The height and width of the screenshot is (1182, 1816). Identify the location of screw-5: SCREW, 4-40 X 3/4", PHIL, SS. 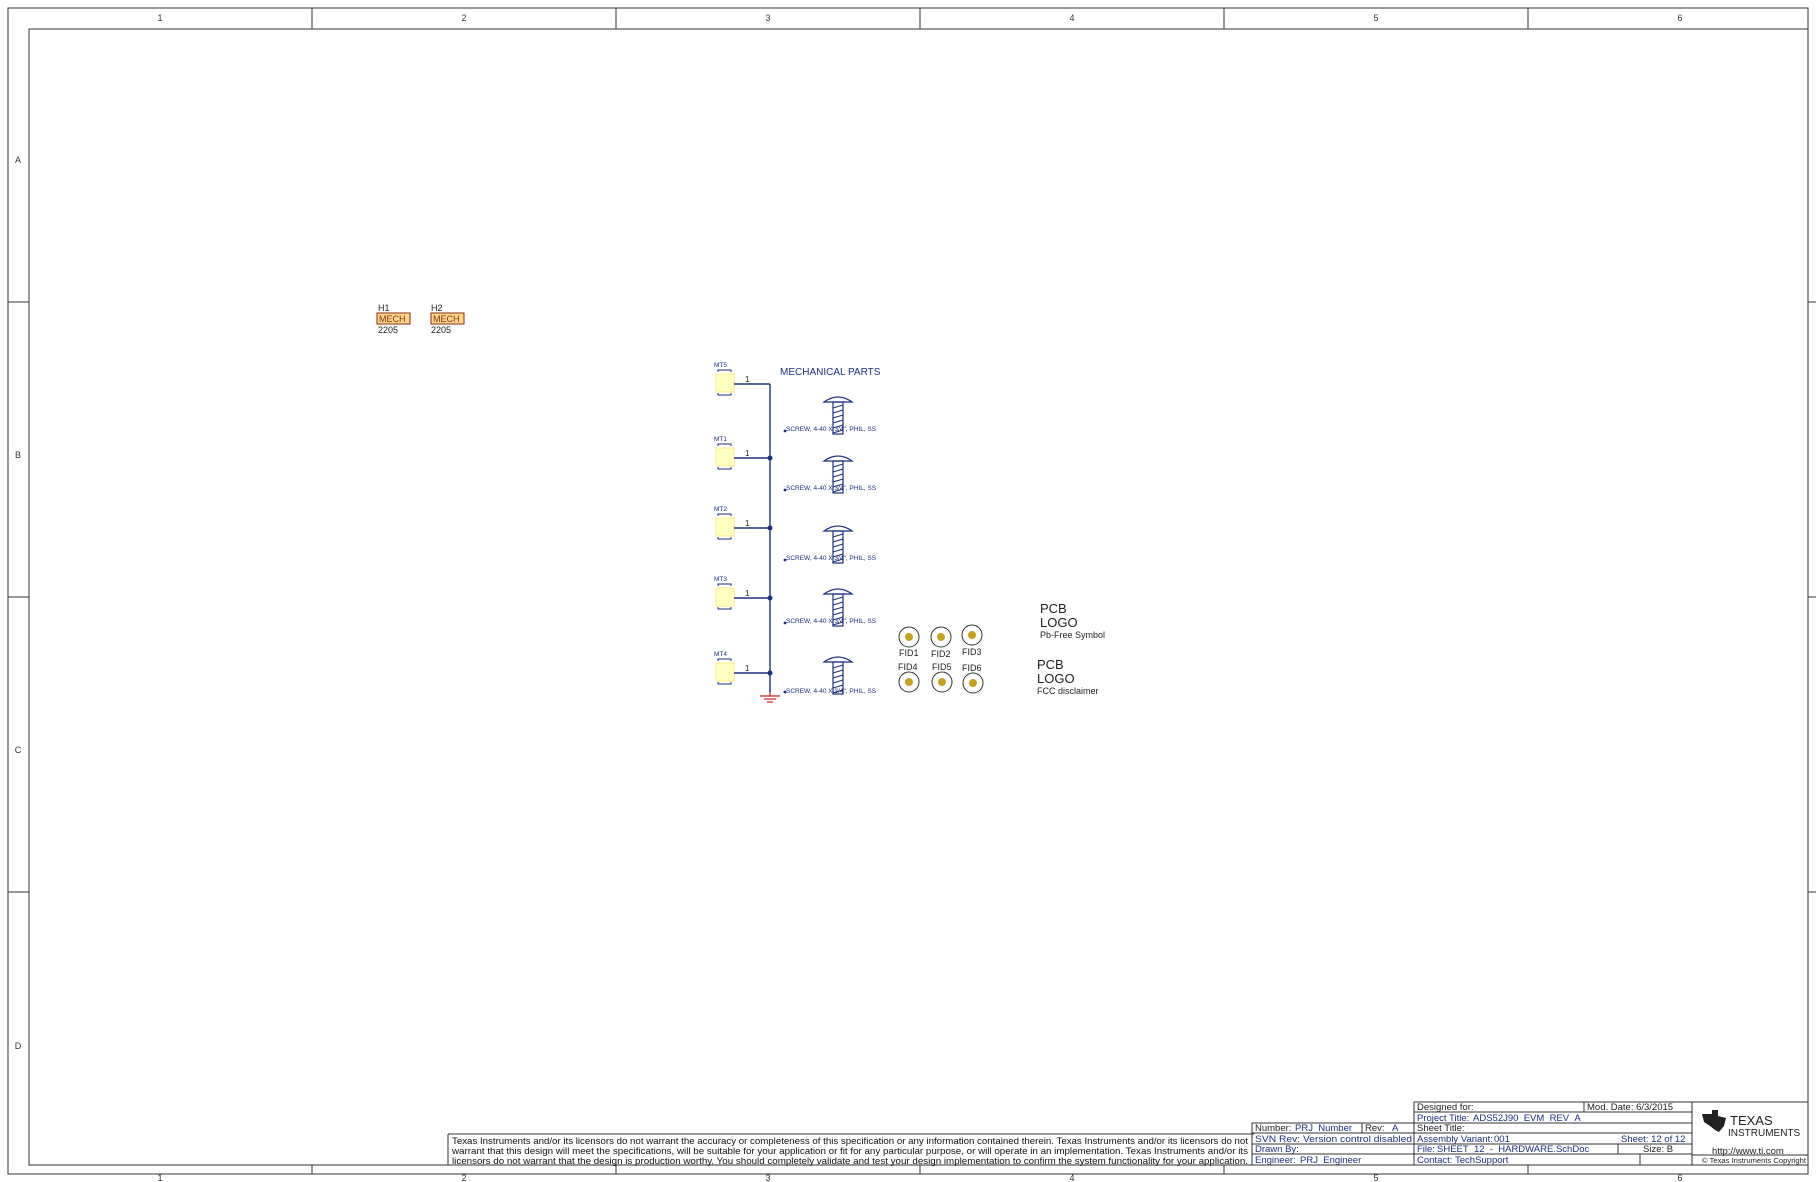
(830, 675).